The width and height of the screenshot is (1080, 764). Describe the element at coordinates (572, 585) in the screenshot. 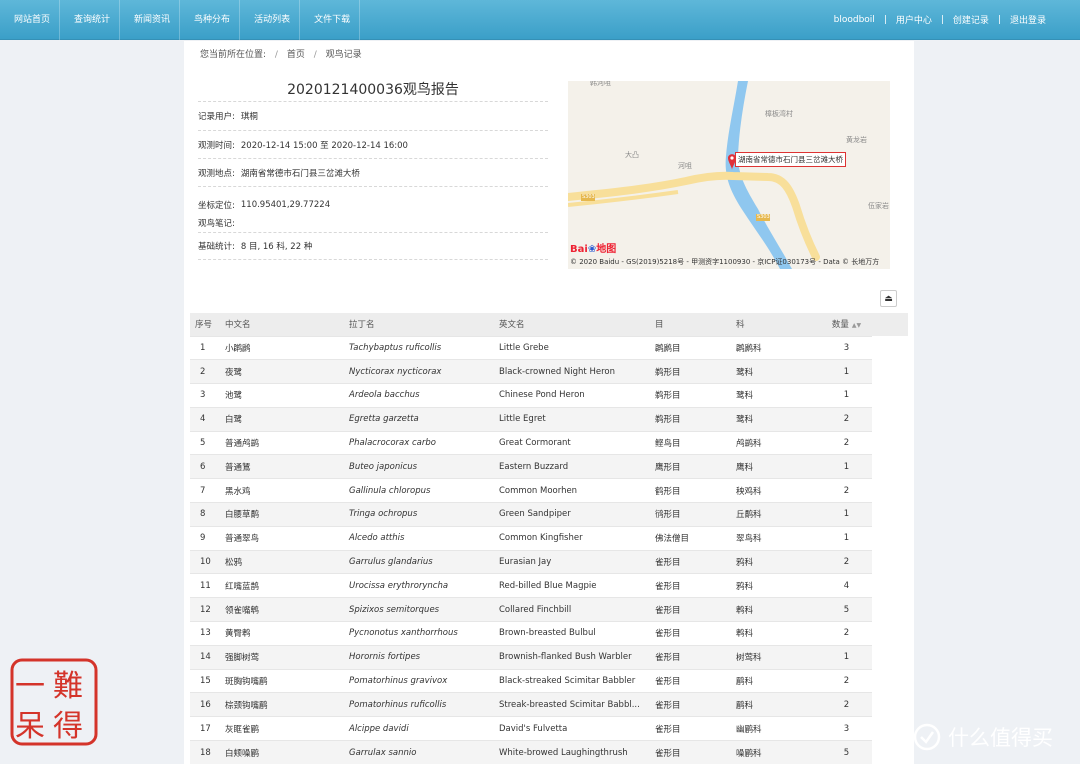

I see `cell-english-name: Red-billed Blue Magpie` at that location.